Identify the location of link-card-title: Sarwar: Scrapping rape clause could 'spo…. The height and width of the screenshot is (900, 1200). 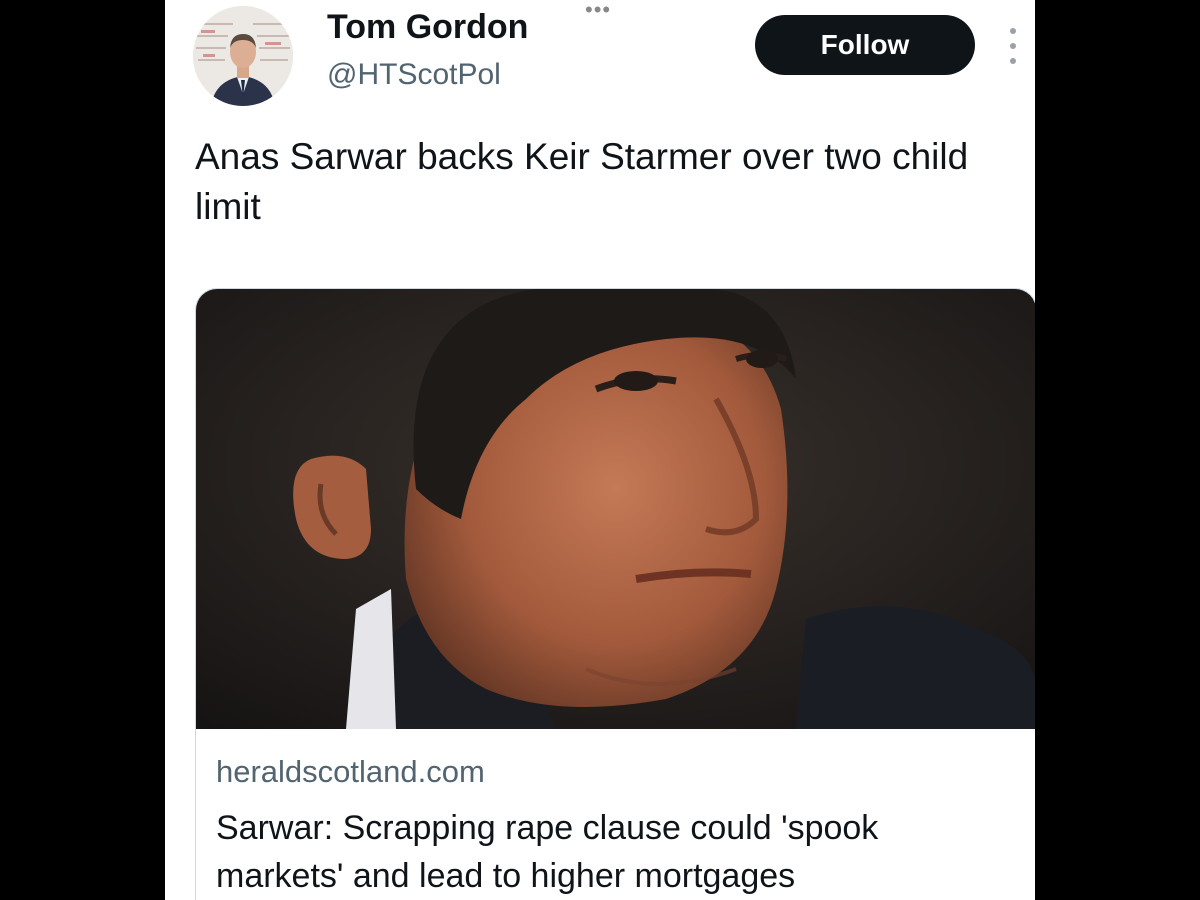
(606, 852).